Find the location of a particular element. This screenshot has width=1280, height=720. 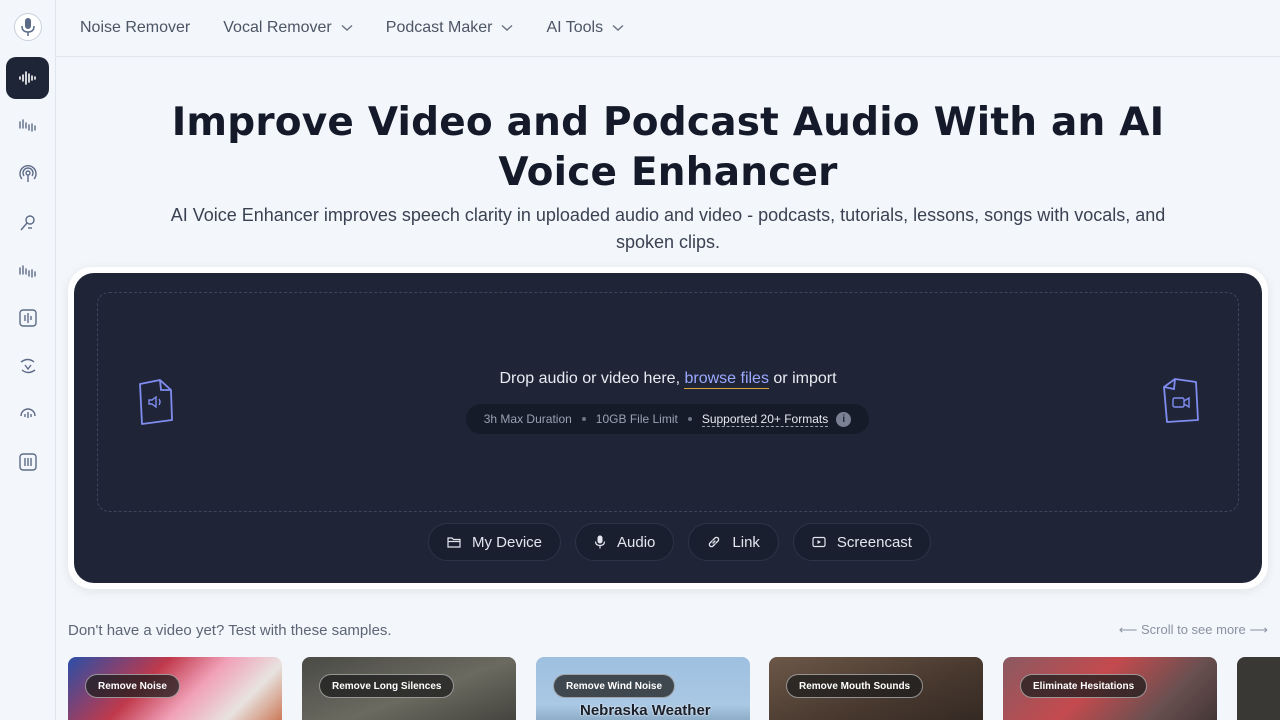

sample-caption: Nebraska Weather is located at coordinates (645, 710).